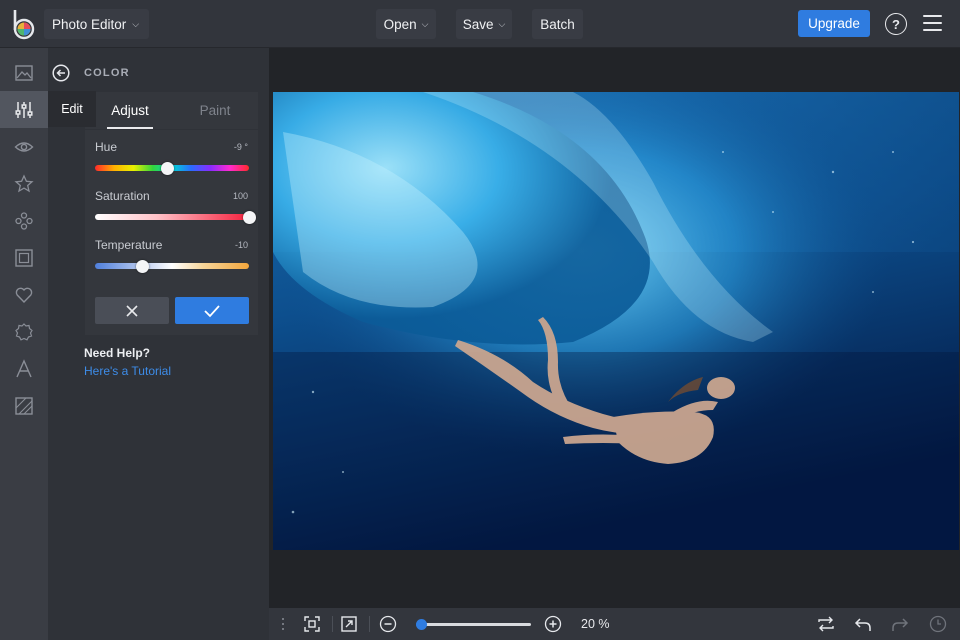  Describe the element at coordinates (349, 624) in the screenshot. I see `actual-size-icon` at that location.